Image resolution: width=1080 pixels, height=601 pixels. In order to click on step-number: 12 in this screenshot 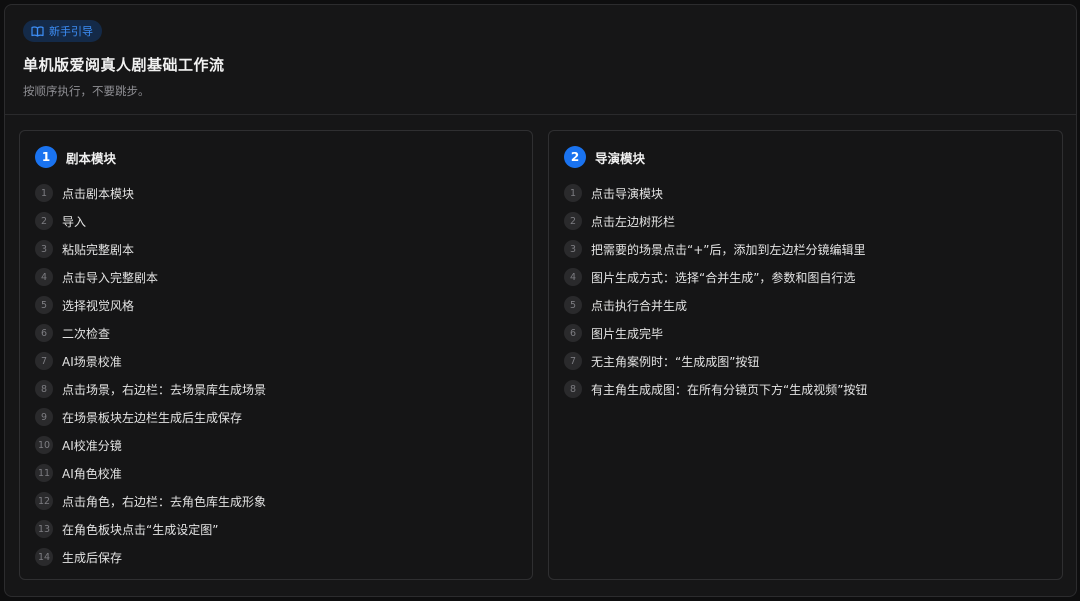, I will do `click(44, 501)`.